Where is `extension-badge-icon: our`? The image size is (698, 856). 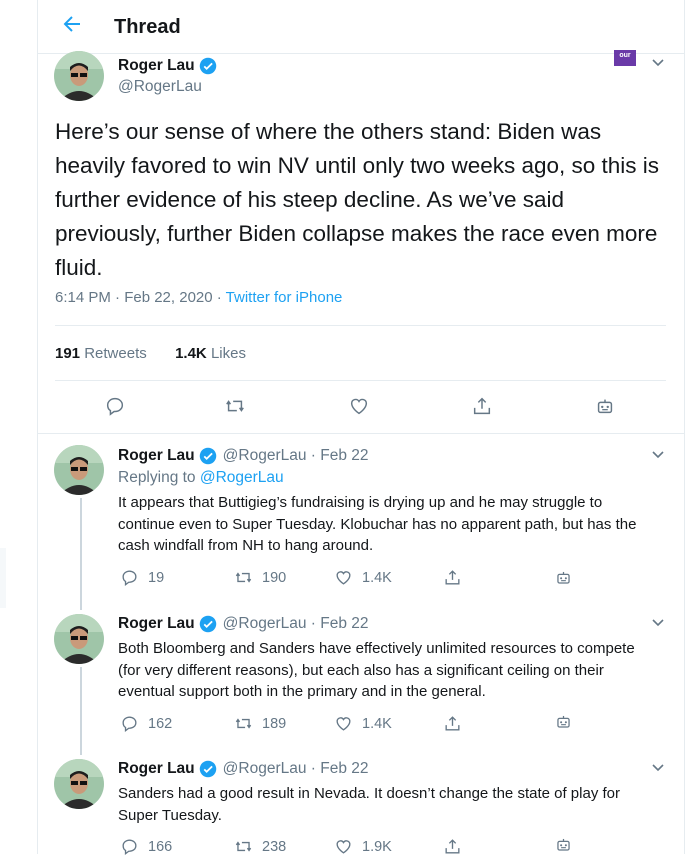
extension-badge-icon: our is located at coordinates (625, 58).